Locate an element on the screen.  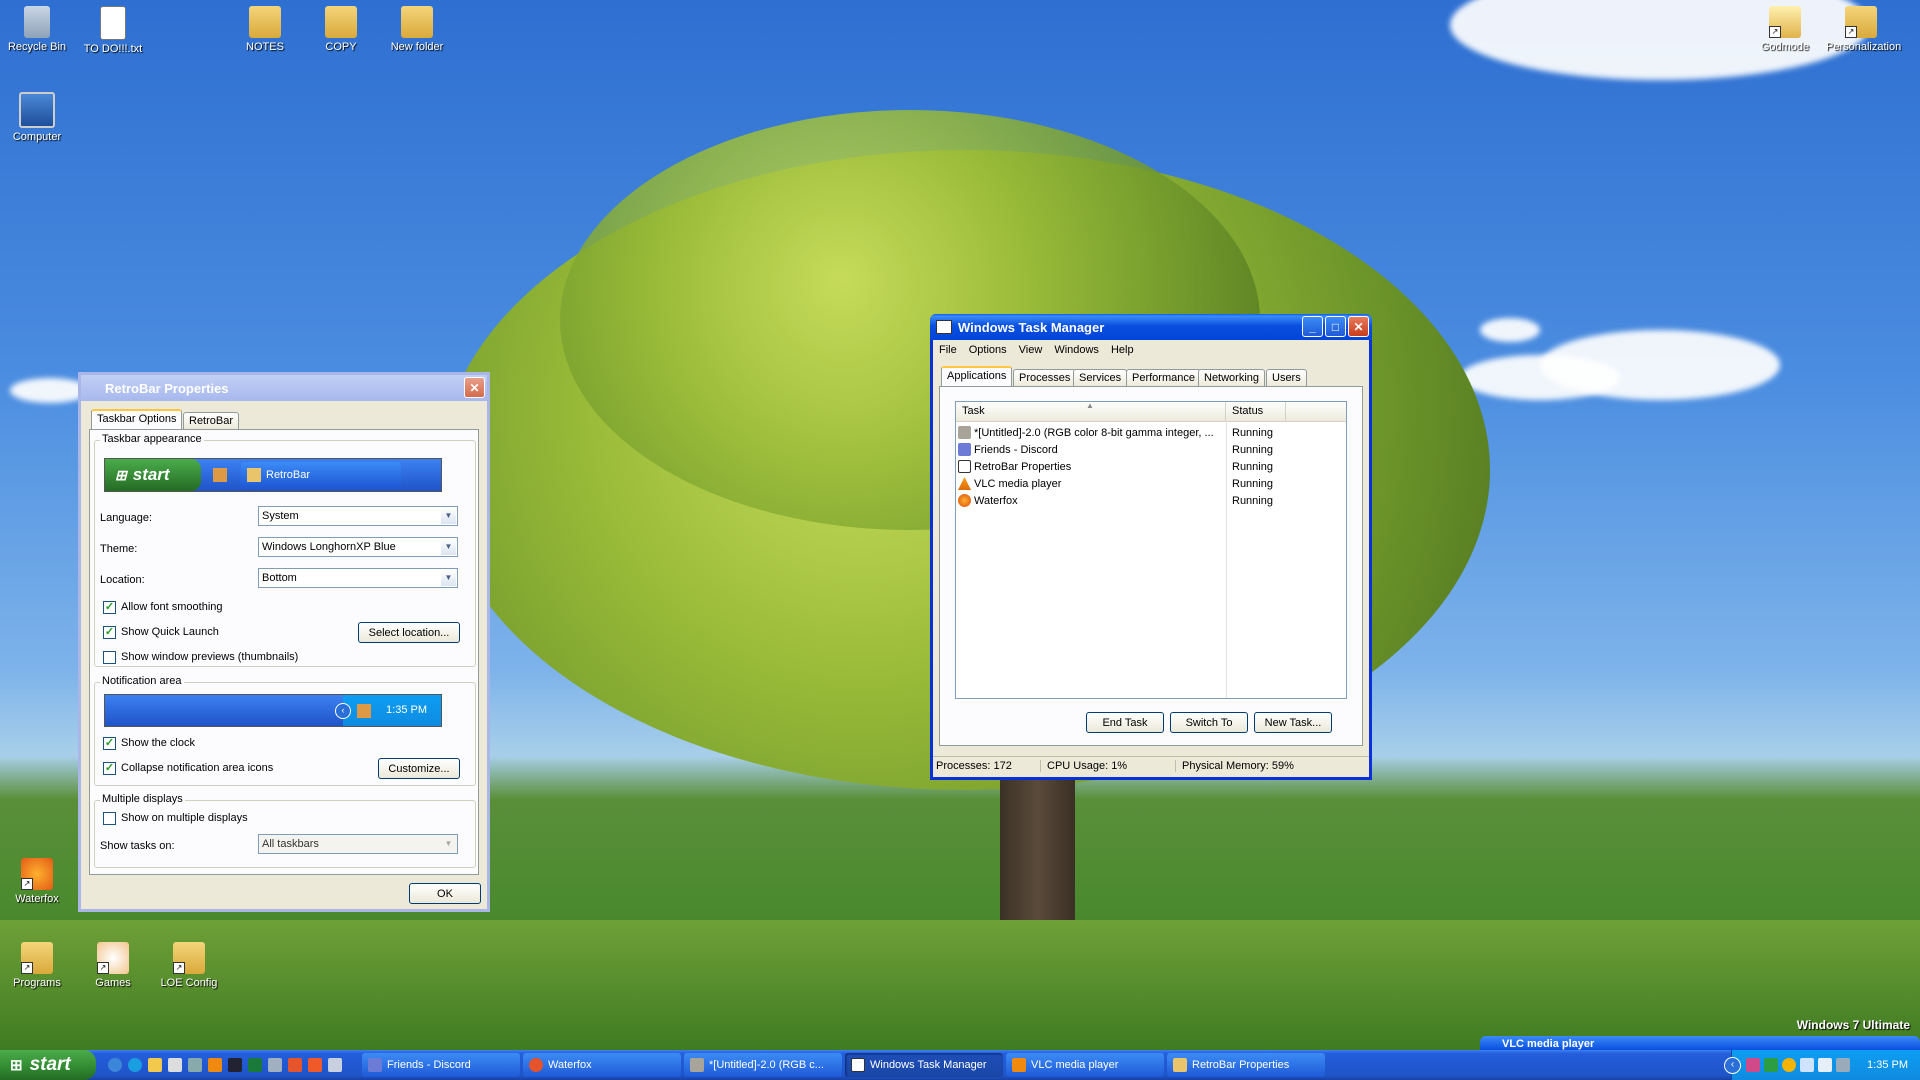
column-task: Task ▲ is located at coordinates (1091, 411).